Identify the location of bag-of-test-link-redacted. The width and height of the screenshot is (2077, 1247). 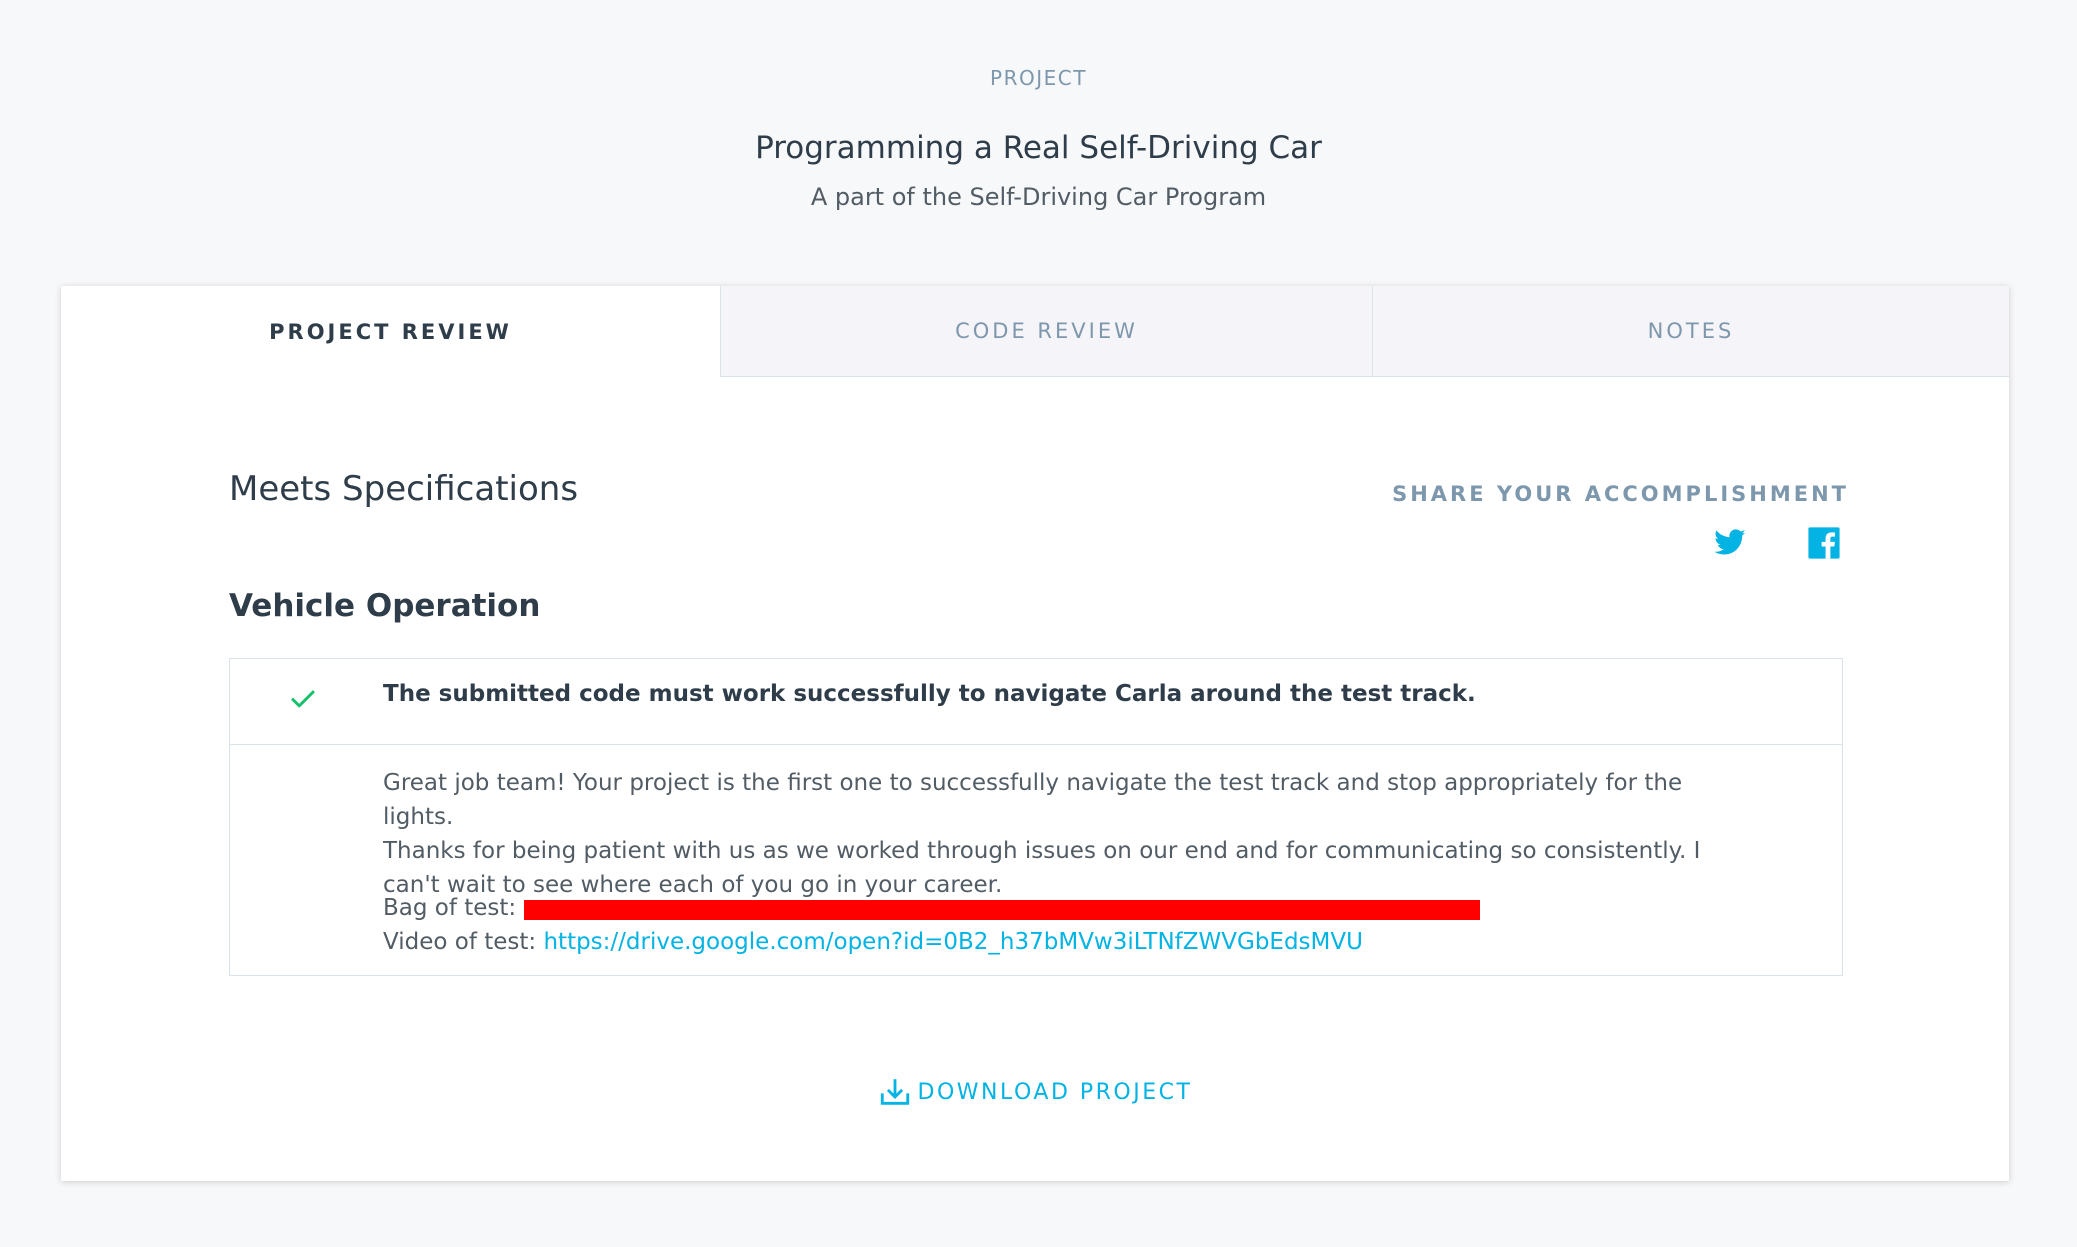
(1001, 909).